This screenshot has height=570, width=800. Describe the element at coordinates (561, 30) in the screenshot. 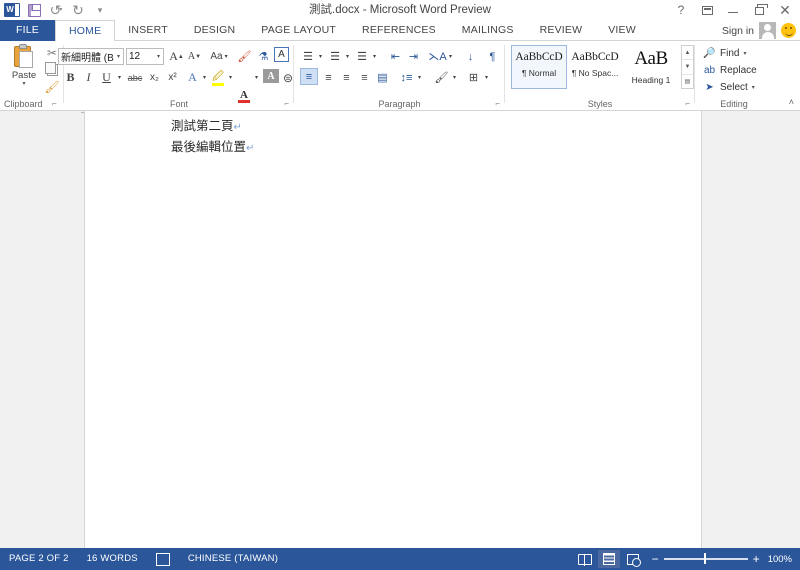

I see `tab-review: REVIEW` at that location.